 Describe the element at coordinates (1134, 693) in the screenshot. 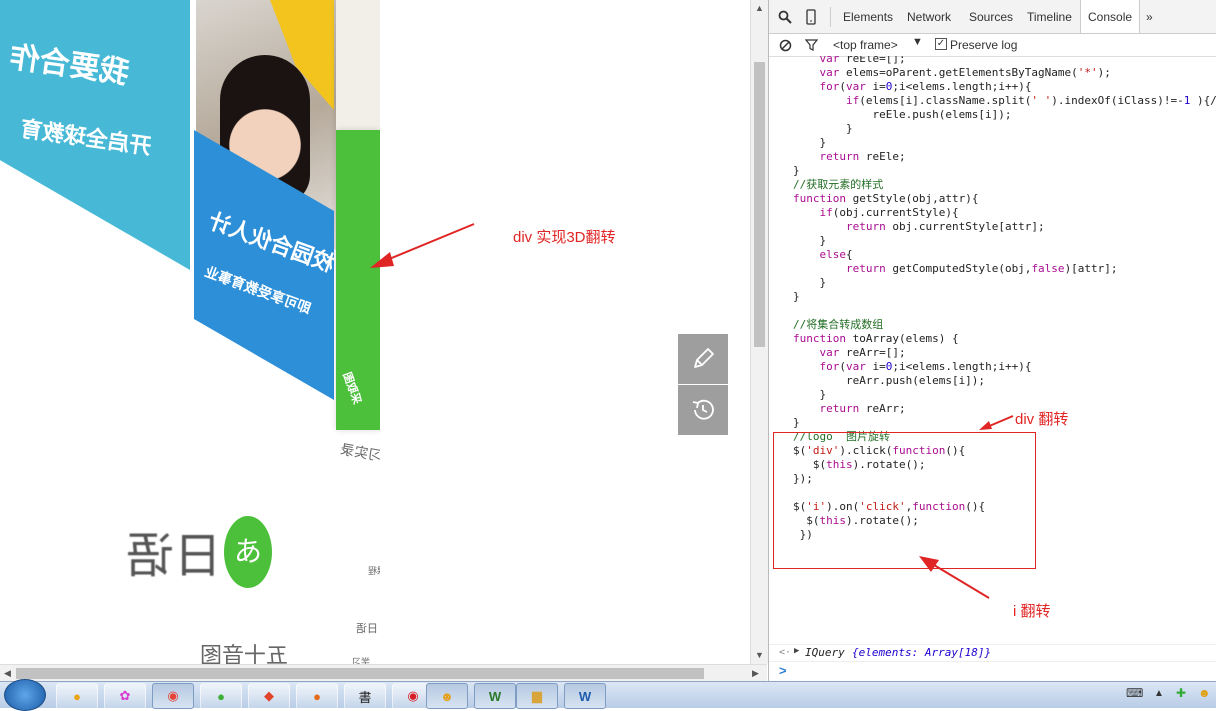

I see `keyboard-icon: ⌨` at that location.